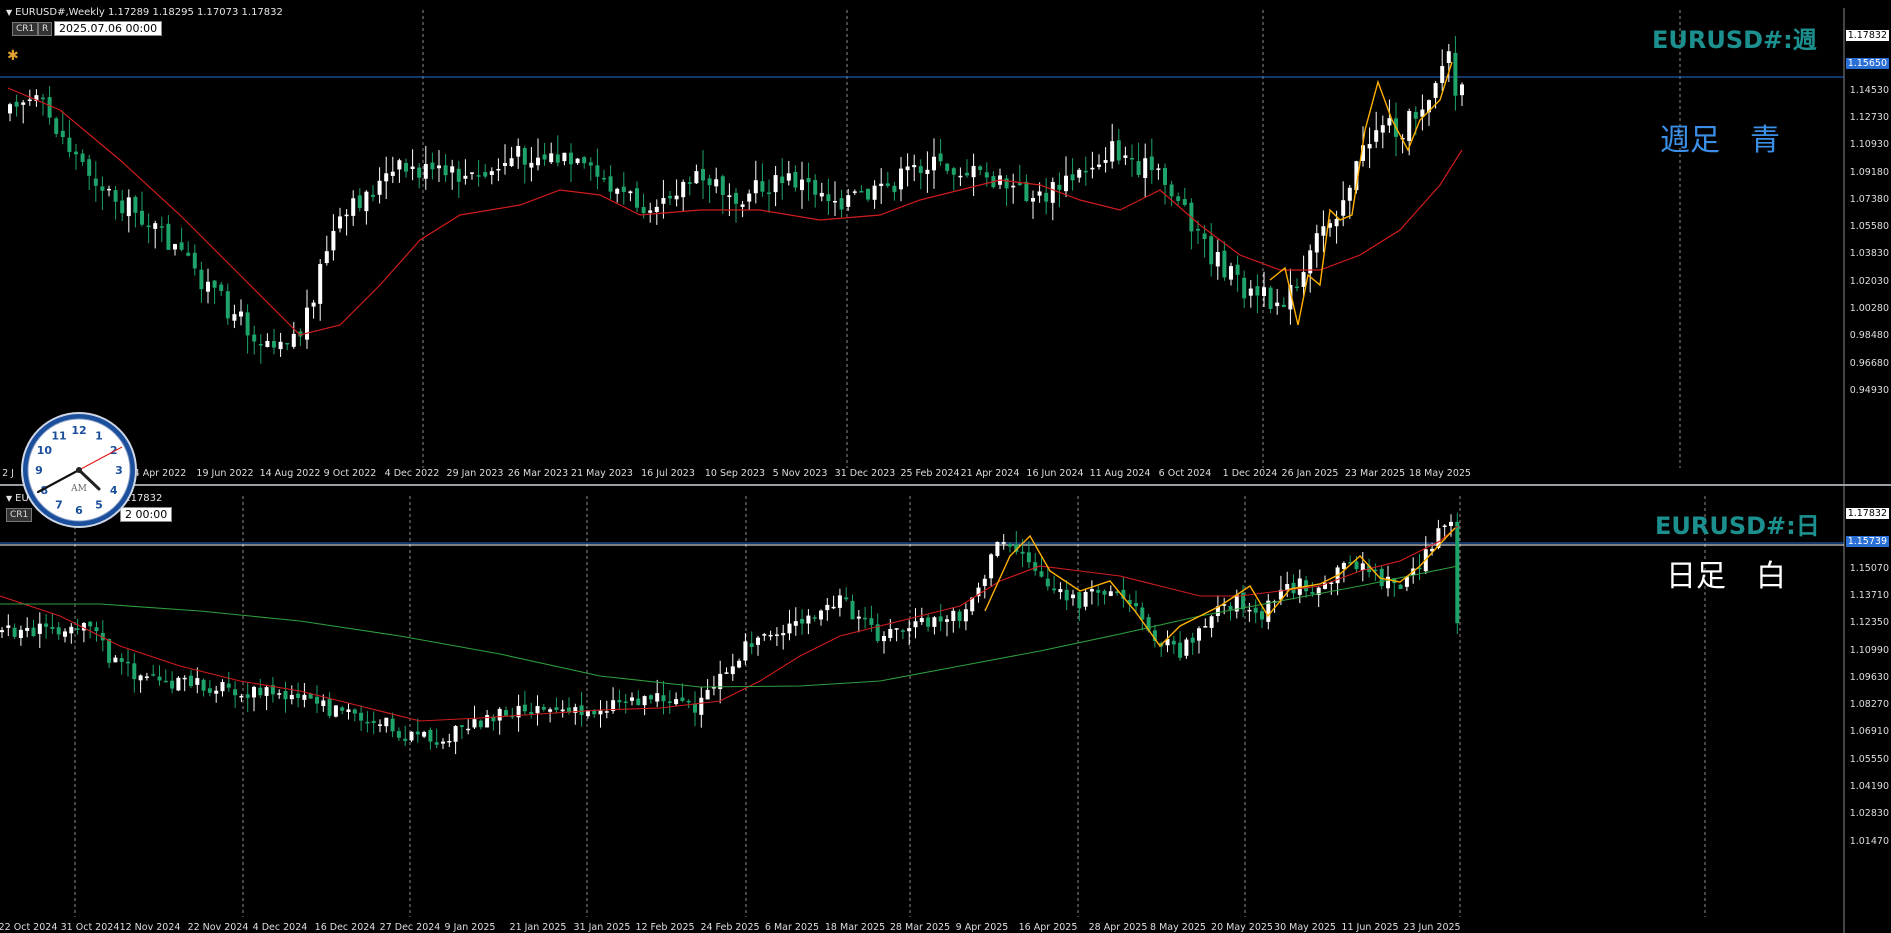 This screenshot has height=933, width=1891. I want to click on weekly-cr1-button: CR1, so click(25, 29).